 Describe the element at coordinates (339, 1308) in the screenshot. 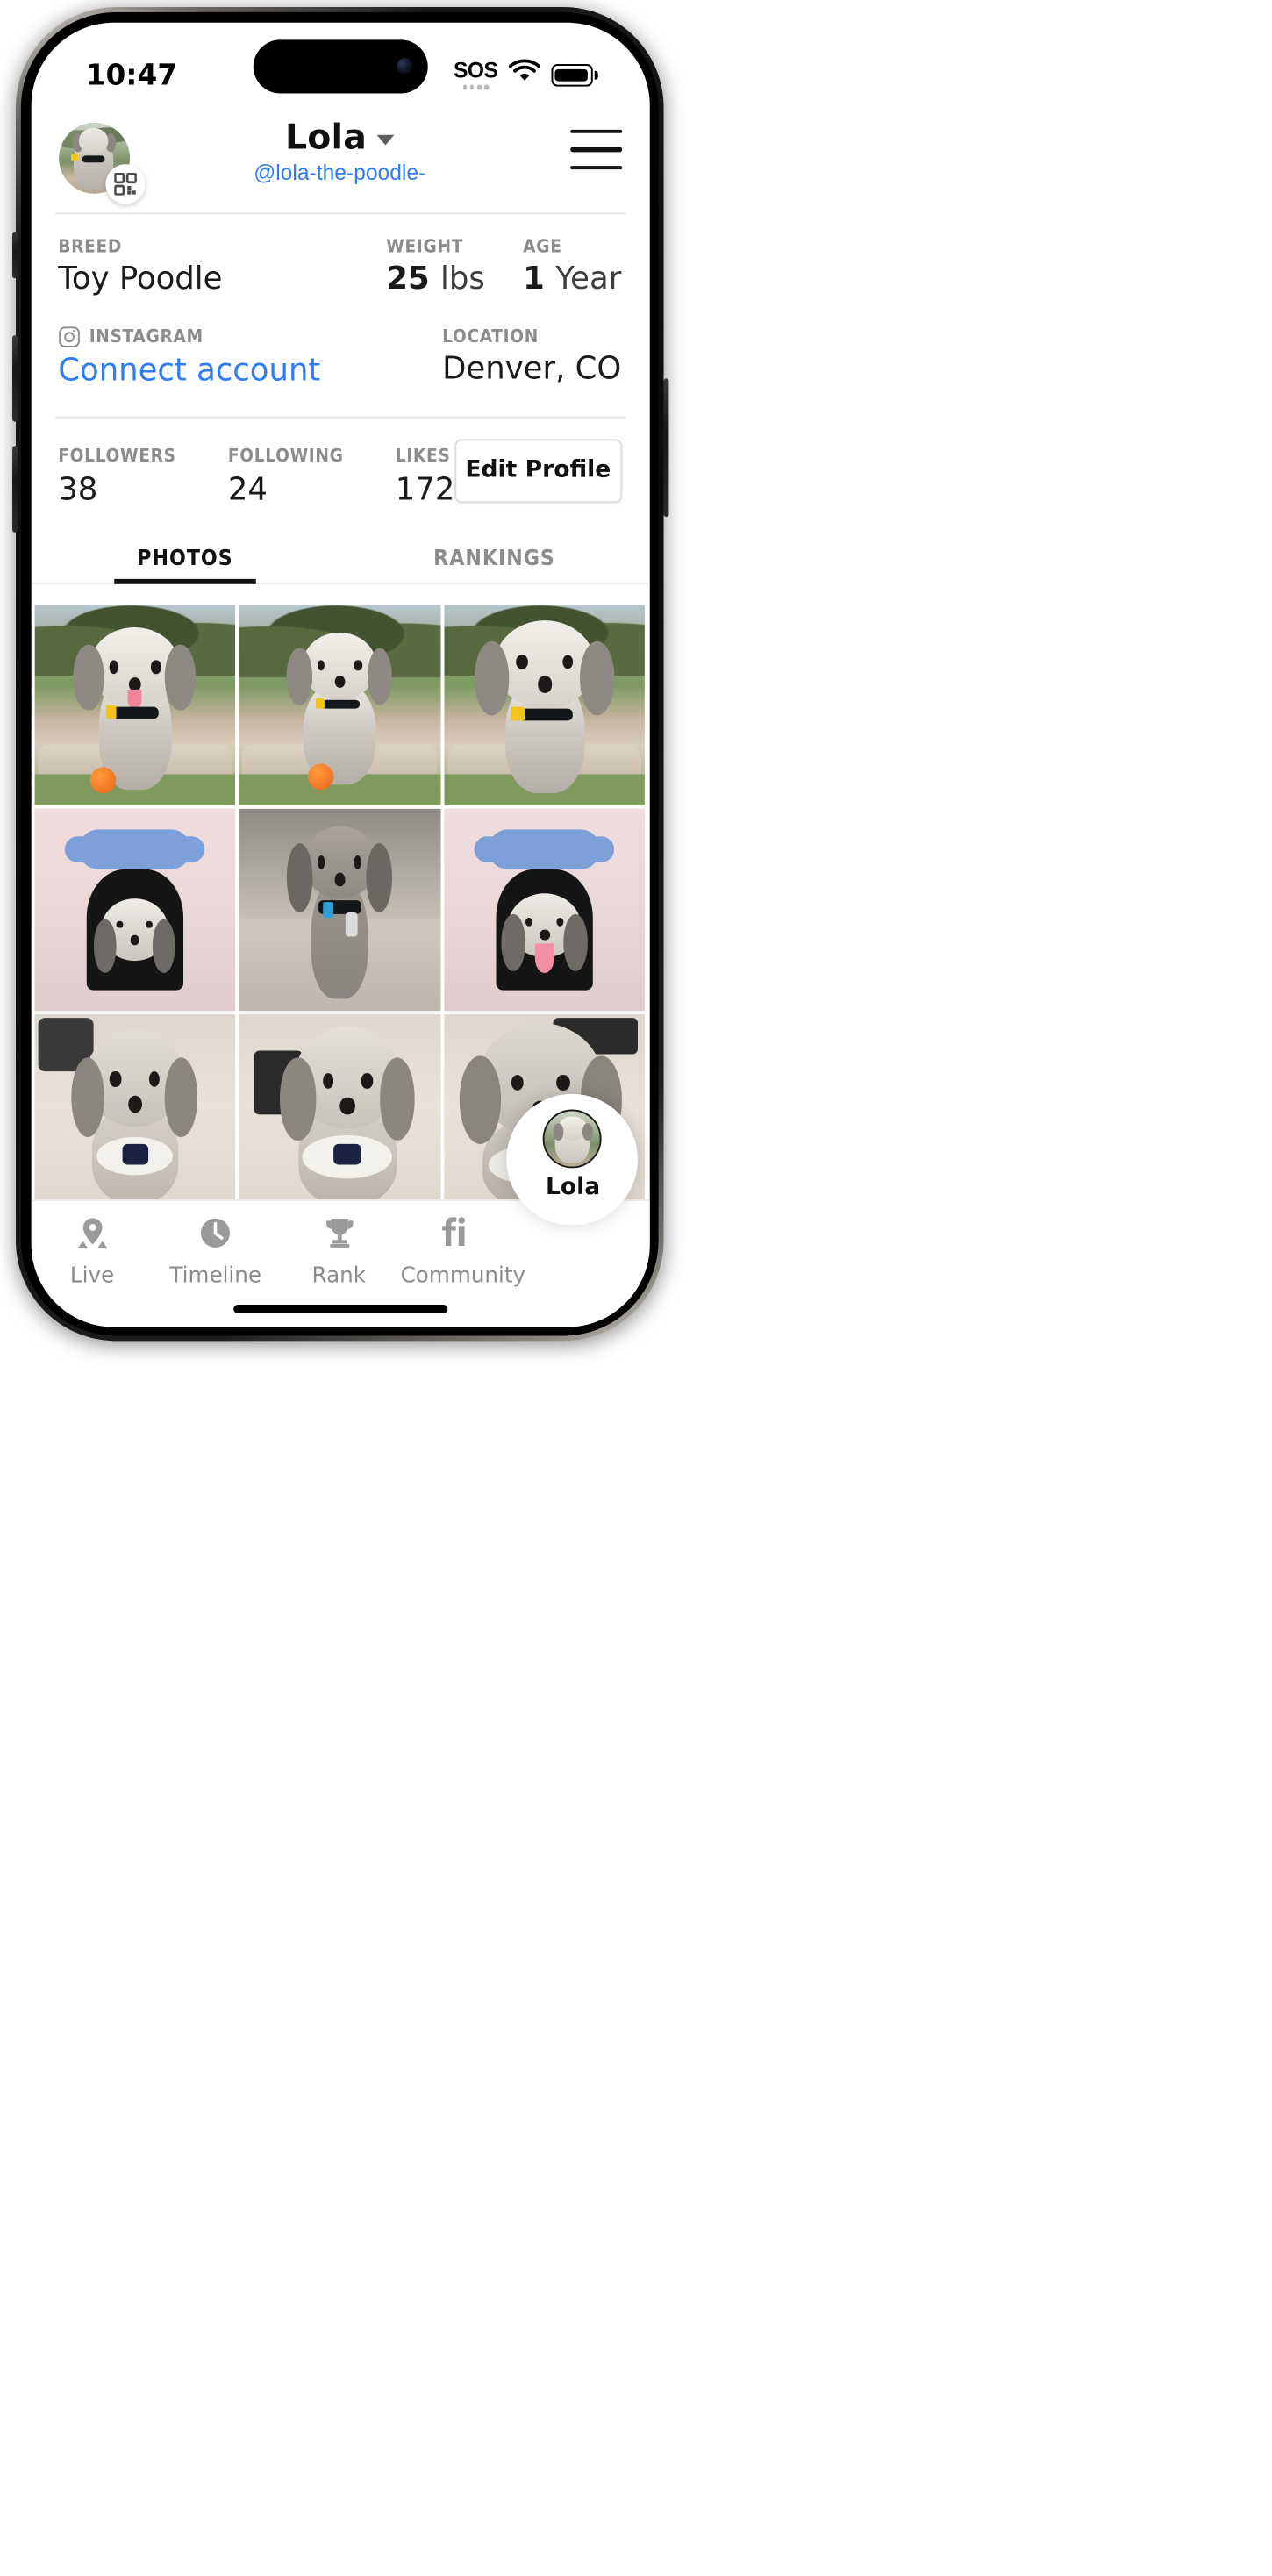

I see `home-indicator` at that location.